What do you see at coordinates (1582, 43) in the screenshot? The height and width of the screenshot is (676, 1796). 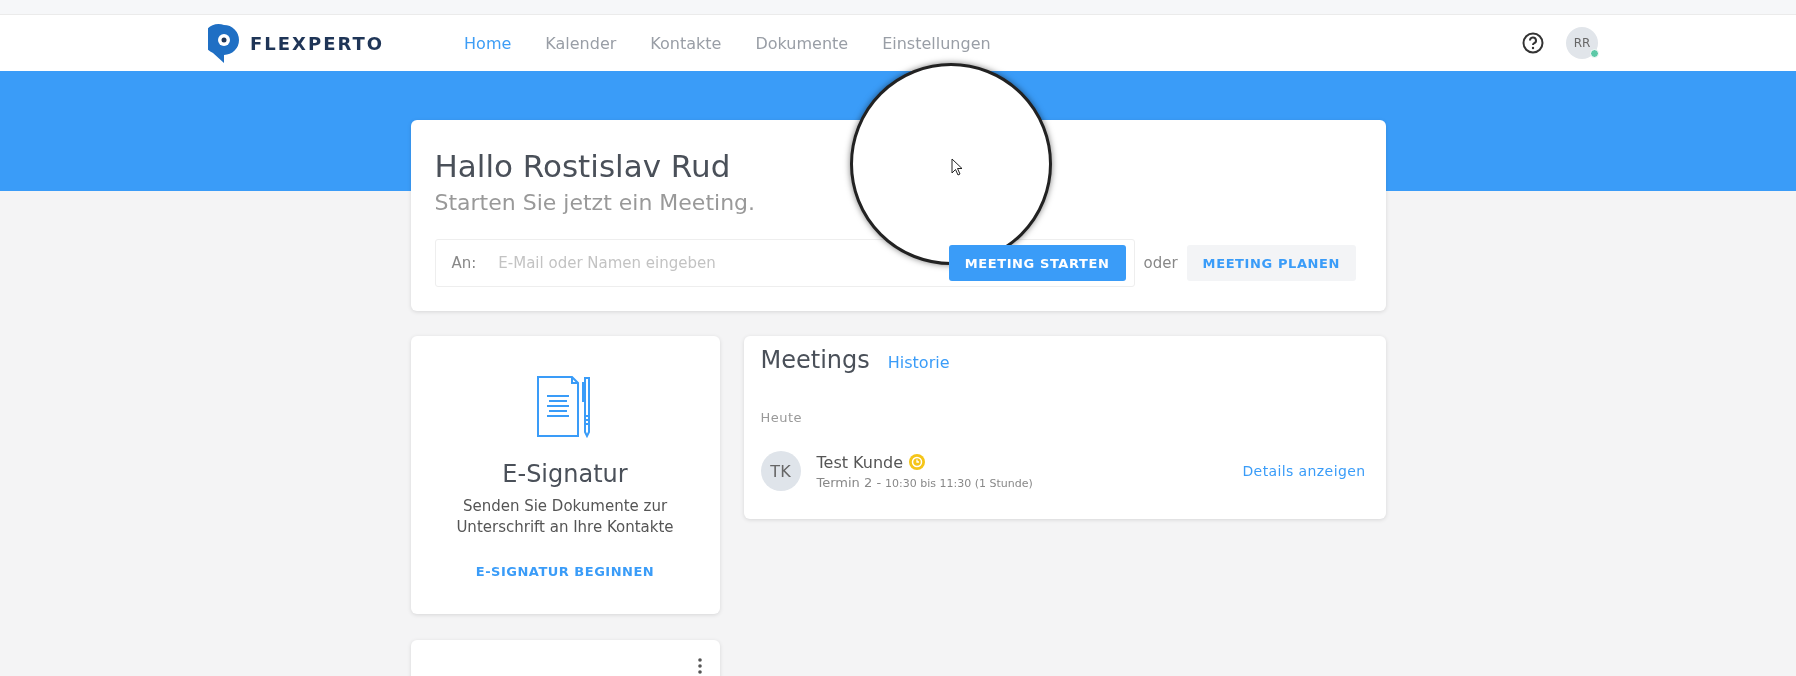 I see `user-avatar: RR` at bounding box center [1582, 43].